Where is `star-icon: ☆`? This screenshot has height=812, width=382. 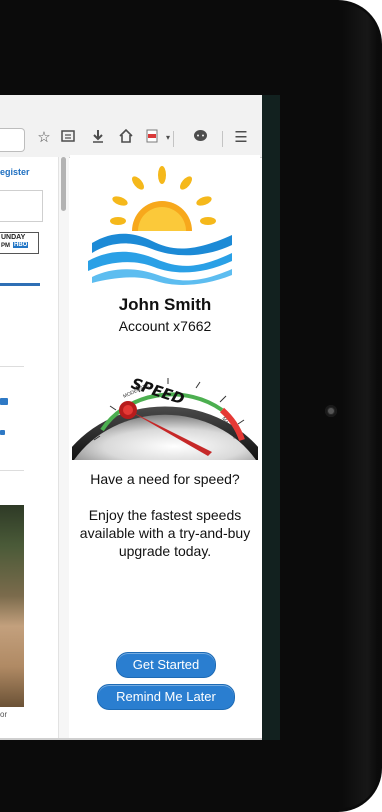 star-icon: ☆ is located at coordinates (44, 138).